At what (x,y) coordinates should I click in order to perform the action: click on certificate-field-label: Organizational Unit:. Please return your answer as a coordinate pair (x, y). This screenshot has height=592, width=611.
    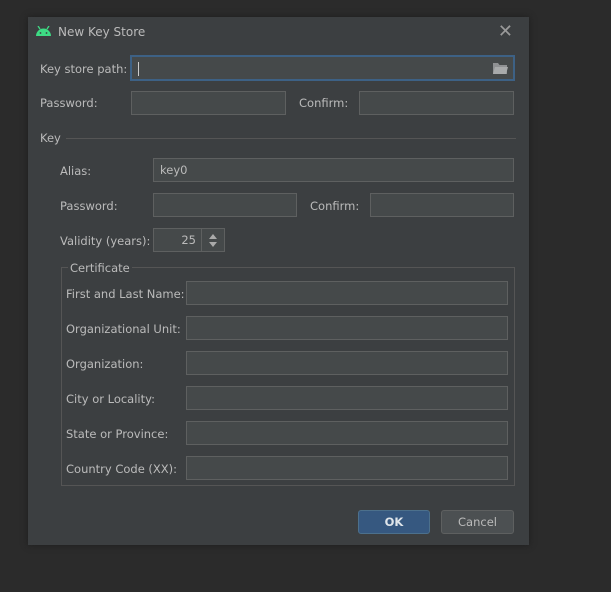
    Looking at the image, I should click on (123, 329).